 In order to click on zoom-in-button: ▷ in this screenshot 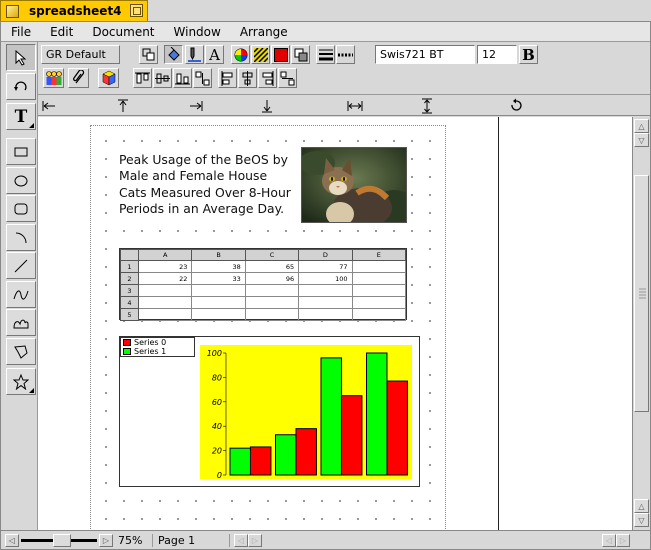, I will do `click(106, 540)`.